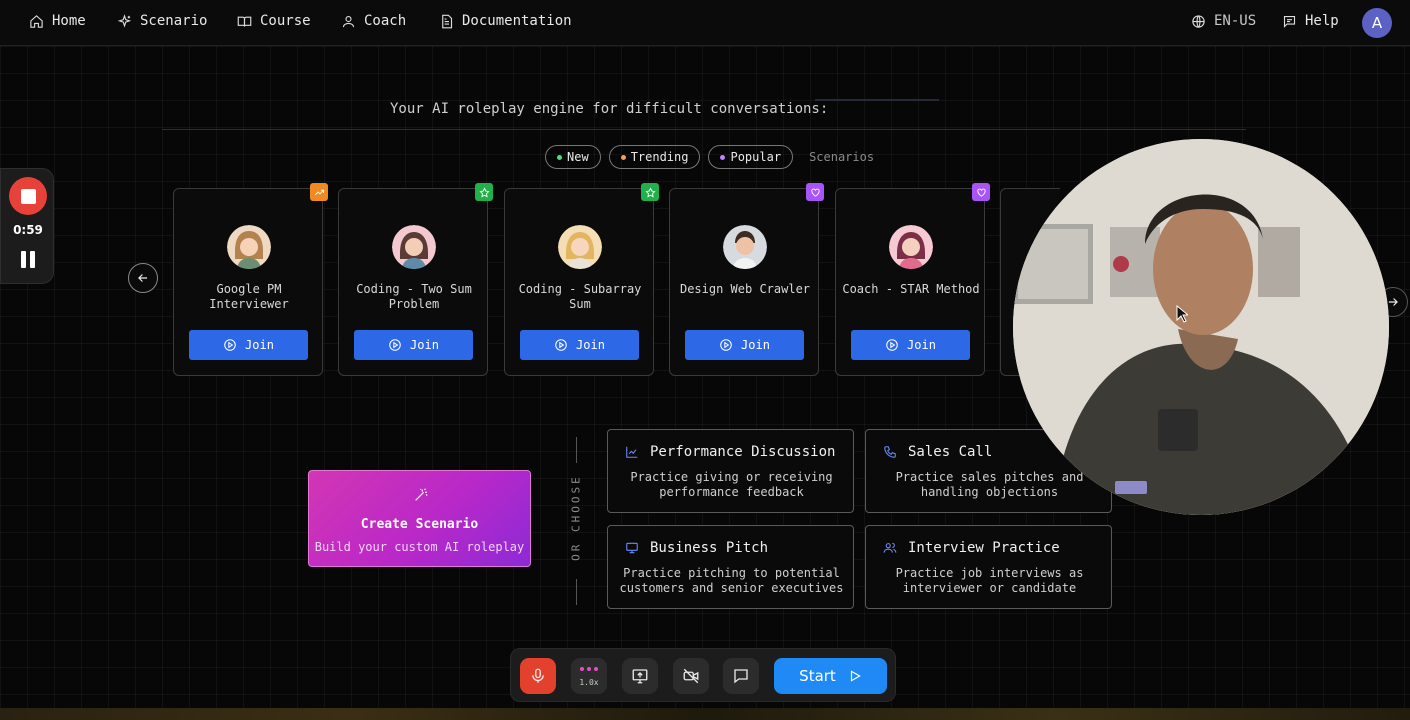 This screenshot has height=720, width=1410. Describe the element at coordinates (57, 21) in the screenshot. I see `nav-home: Home` at that location.